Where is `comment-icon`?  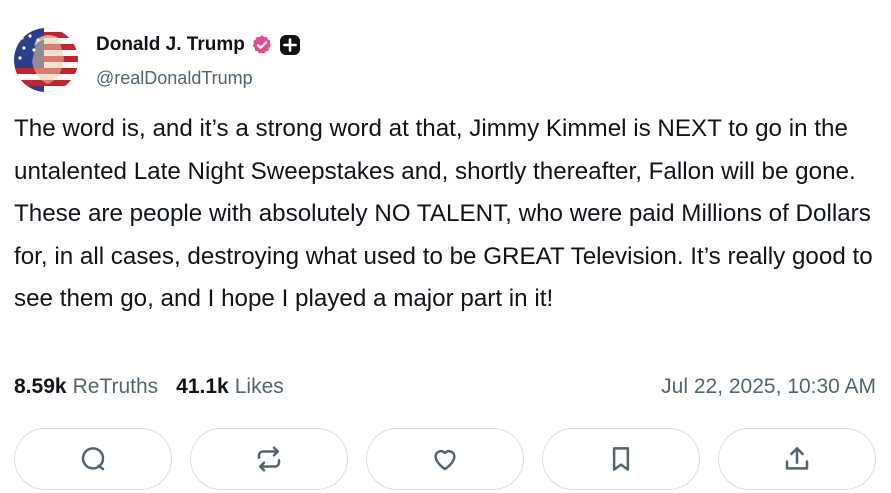
comment-icon is located at coordinates (93, 459).